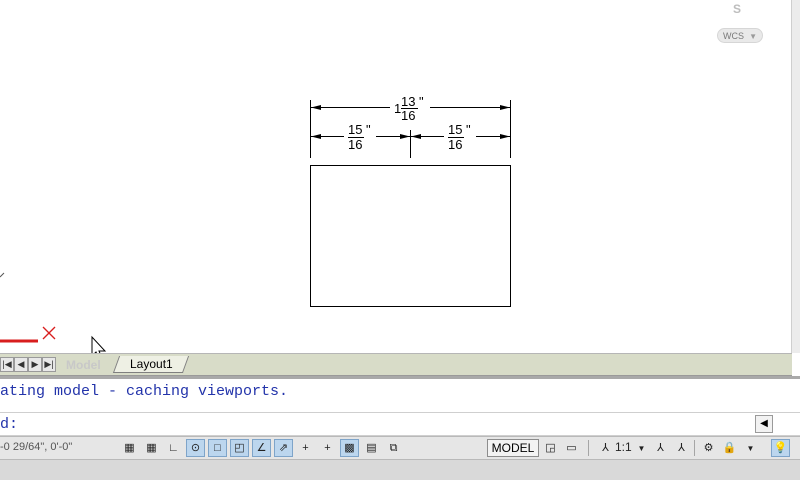 The height and width of the screenshot is (480, 800). Describe the element at coordinates (173, 448) in the screenshot. I see `grid-display-icon: ∟` at that location.